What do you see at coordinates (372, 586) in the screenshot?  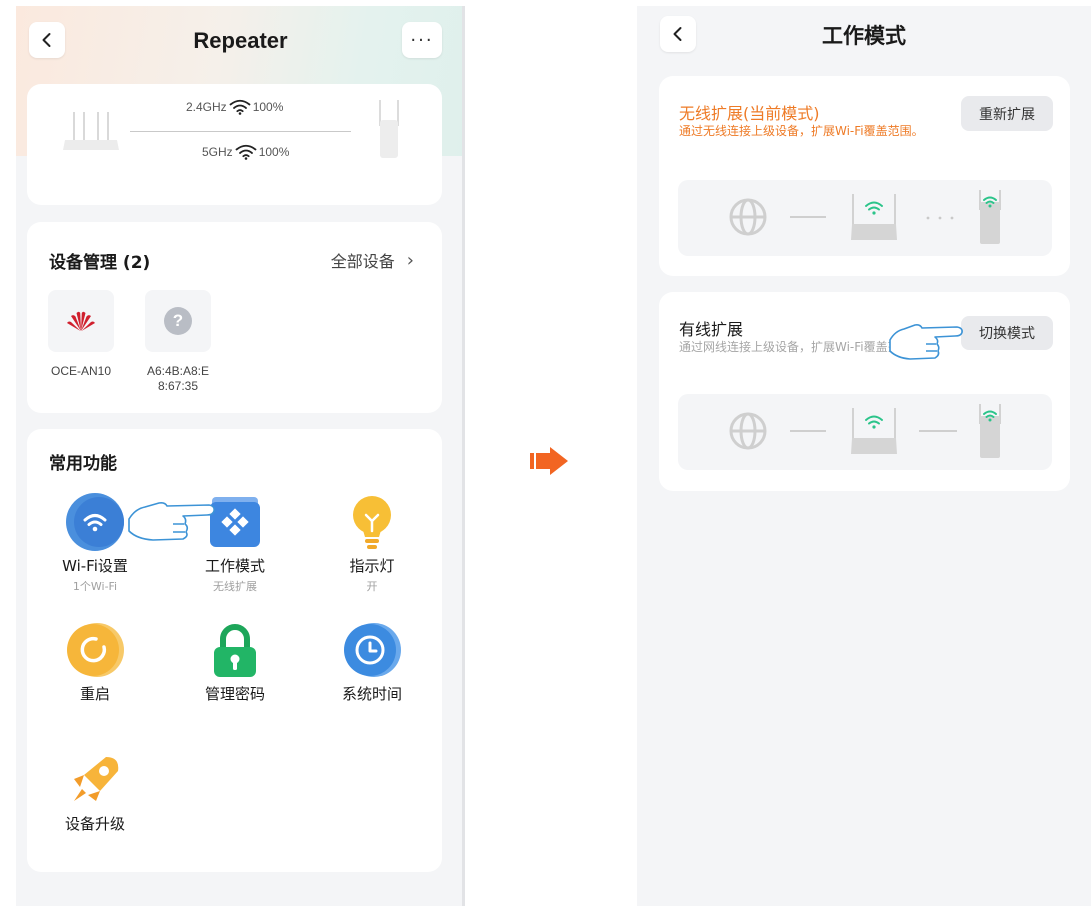 I see `function-sublabel: 开` at bounding box center [372, 586].